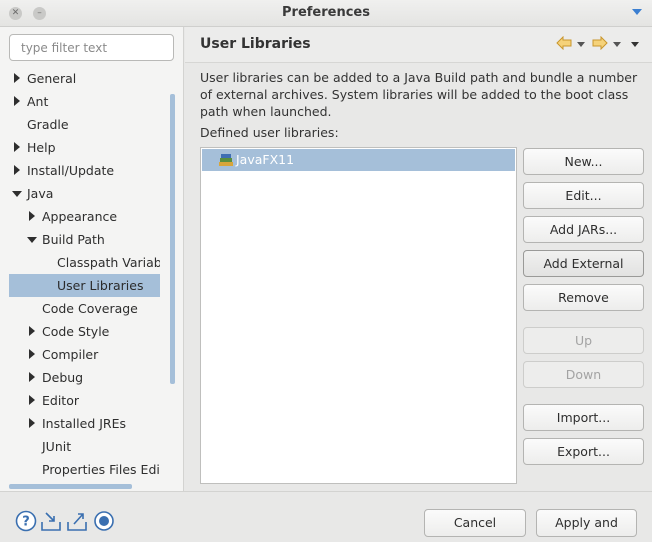 The width and height of the screenshot is (652, 542). I want to click on library-icon, so click(226, 160).